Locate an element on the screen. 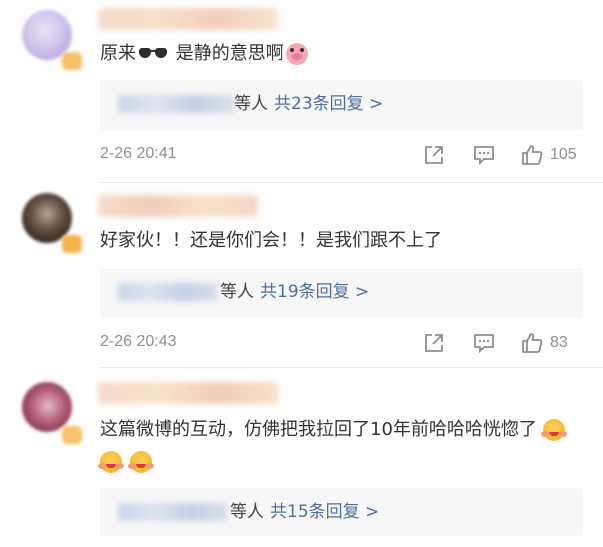 The width and height of the screenshot is (603, 547). replies-box: 等人 共15条回复 > is located at coordinates (341, 512).